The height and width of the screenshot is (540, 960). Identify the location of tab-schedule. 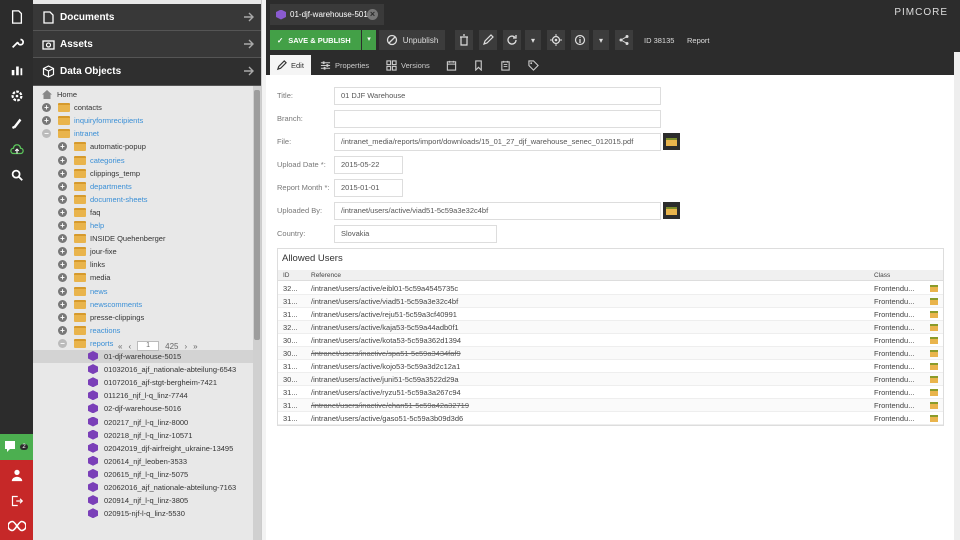
(452, 65).